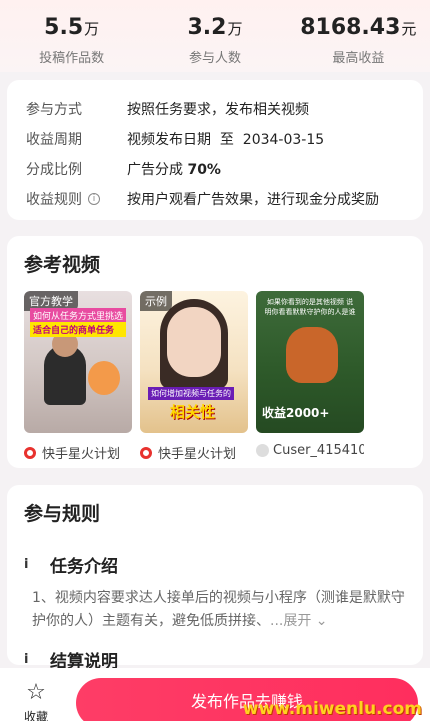 Image resolution: width=430 pixels, height=721 pixels. What do you see at coordinates (235, 29) in the screenshot?
I see `stat-participants-unit: 万` at bounding box center [235, 29].